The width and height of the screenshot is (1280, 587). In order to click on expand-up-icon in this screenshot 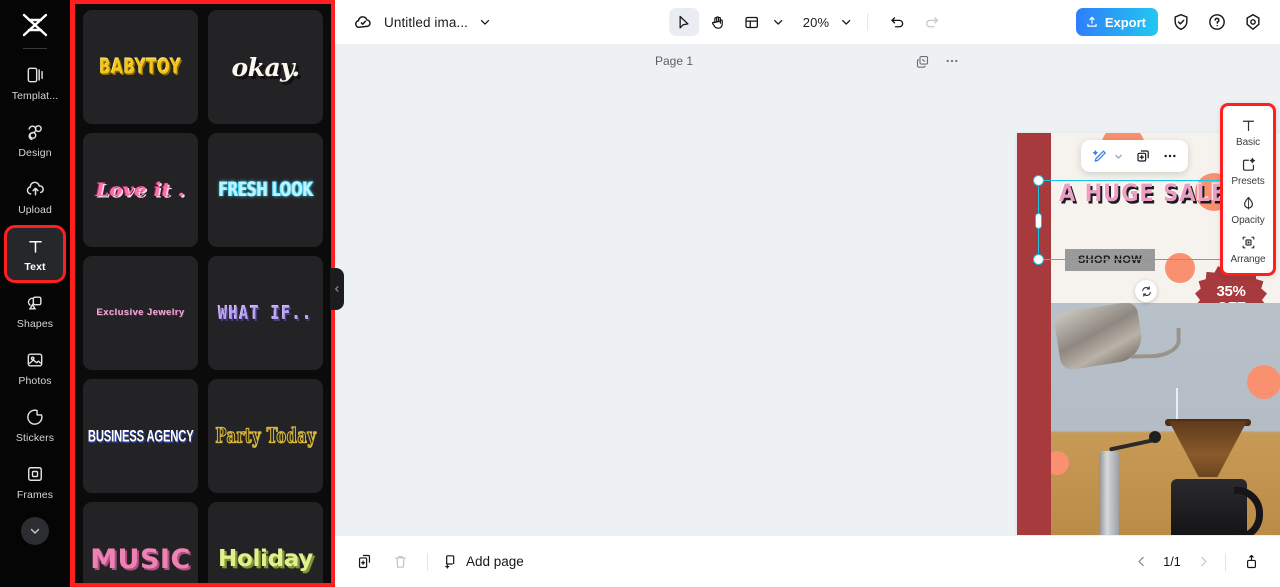, I will do `click(1251, 561)`.